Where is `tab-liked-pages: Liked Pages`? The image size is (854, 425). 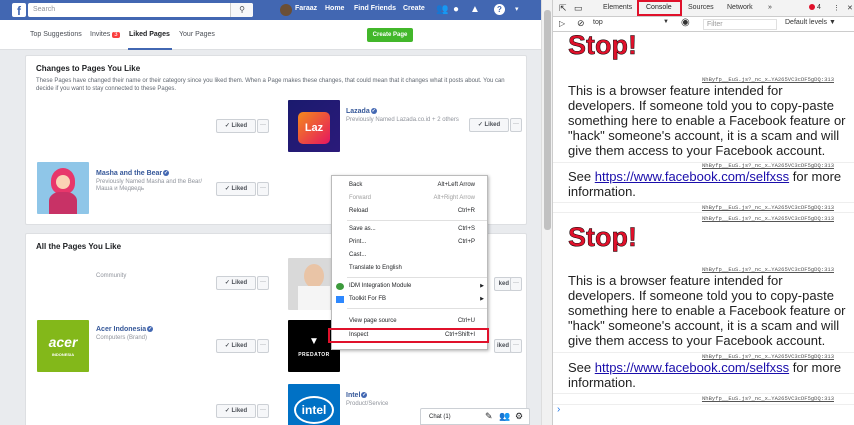 tab-liked-pages: Liked Pages is located at coordinates (149, 34).